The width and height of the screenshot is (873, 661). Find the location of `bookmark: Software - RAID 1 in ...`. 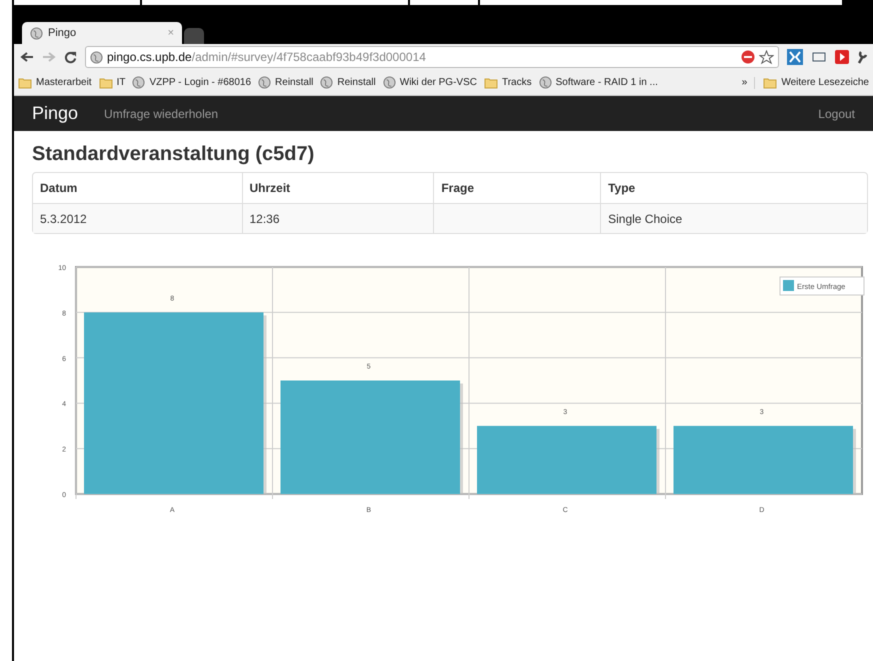

bookmark: Software - RAID 1 in ... is located at coordinates (598, 82).